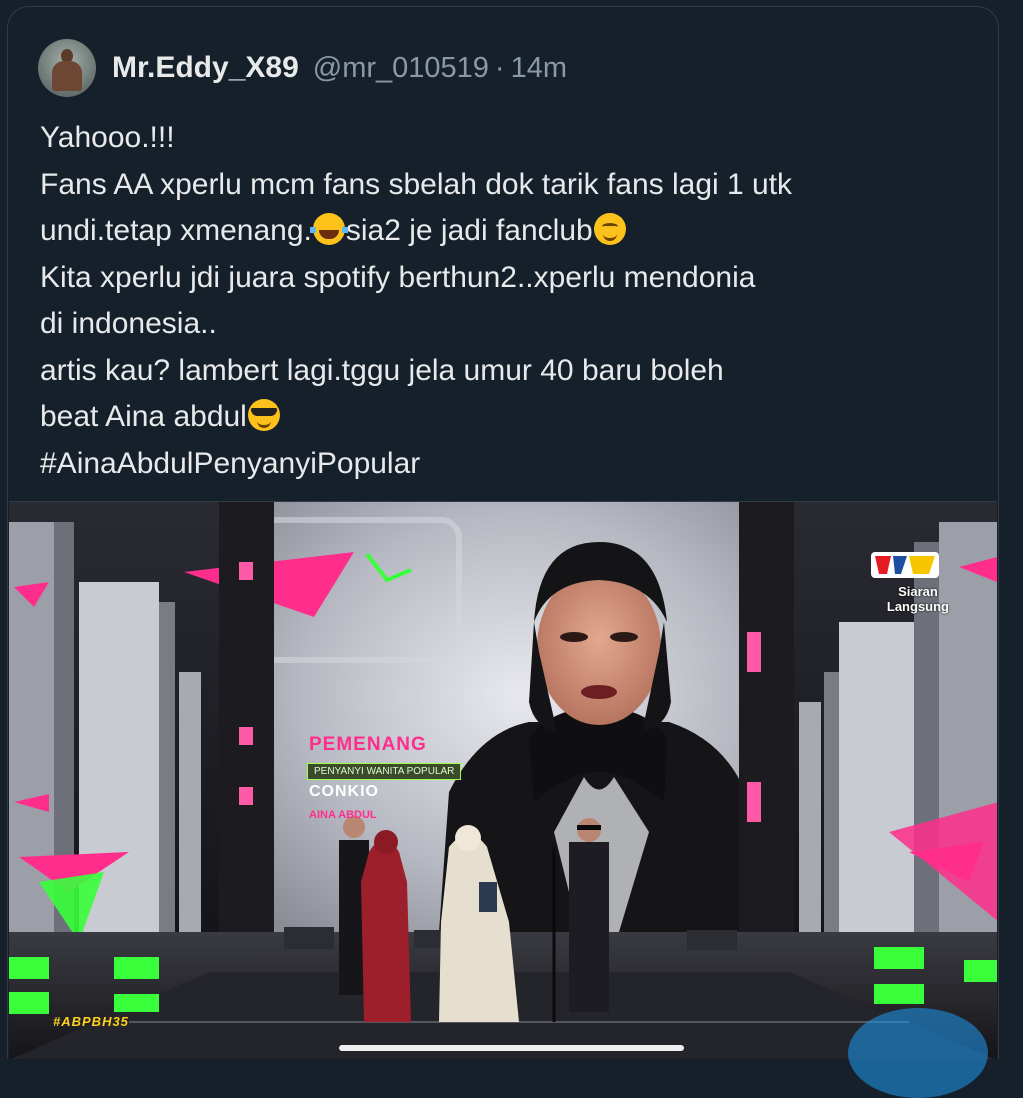  Describe the element at coordinates (143, 416) in the screenshot. I see `tweet-text-segment: beat Aina abdul` at that location.